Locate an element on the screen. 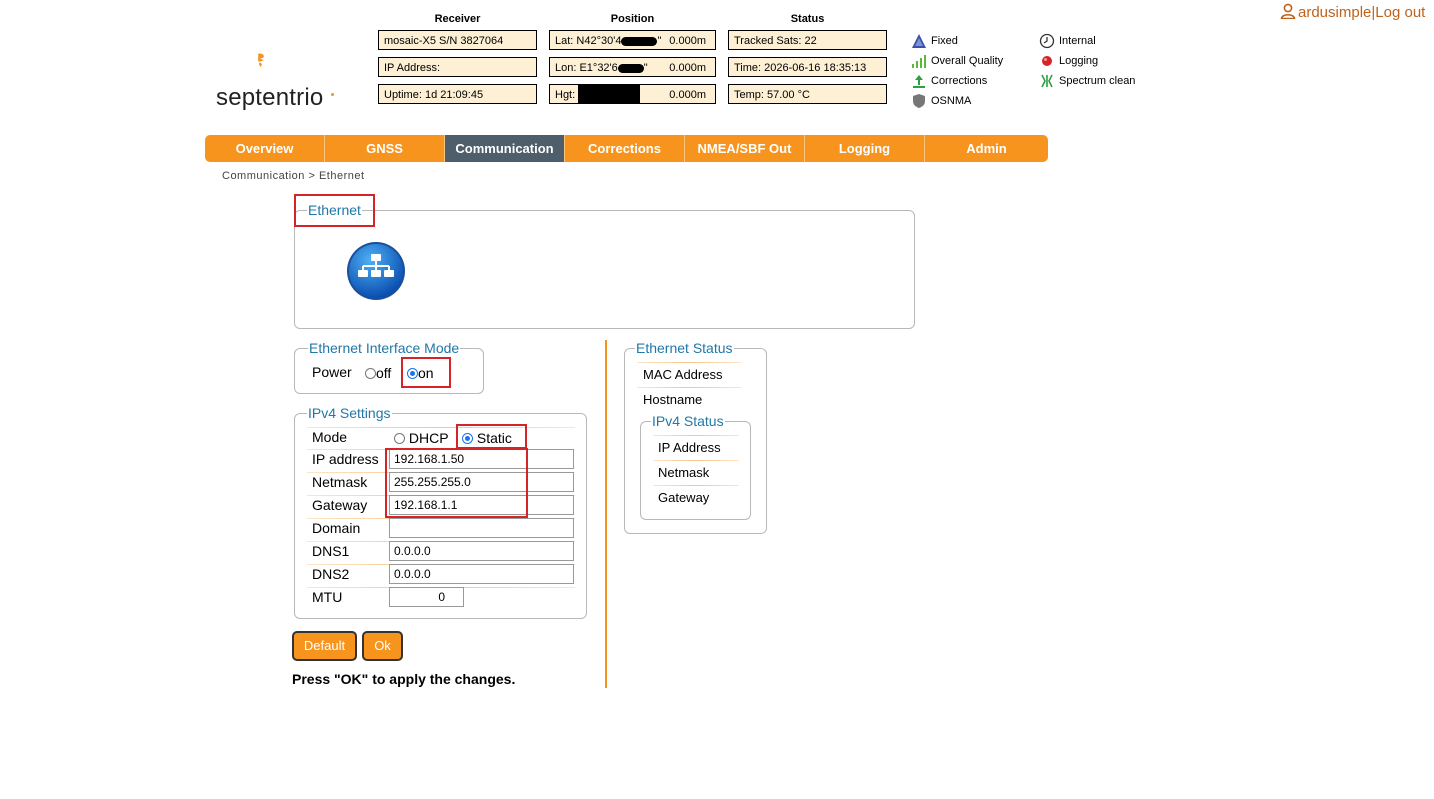 The image size is (1434, 799). ipv4-settings-title: IPv4 Settings is located at coordinates (349, 413).